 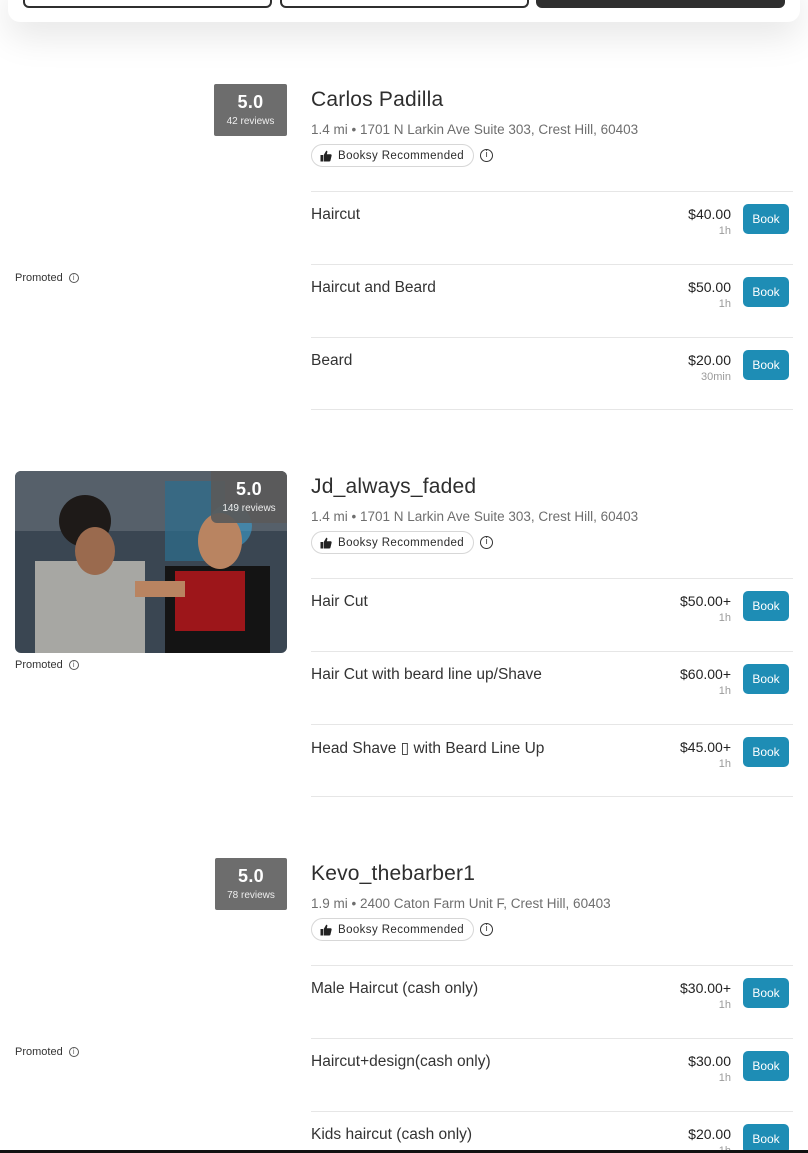 I want to click on rating-badge: 5.0 42 reviews, so click(x=250, y=110).